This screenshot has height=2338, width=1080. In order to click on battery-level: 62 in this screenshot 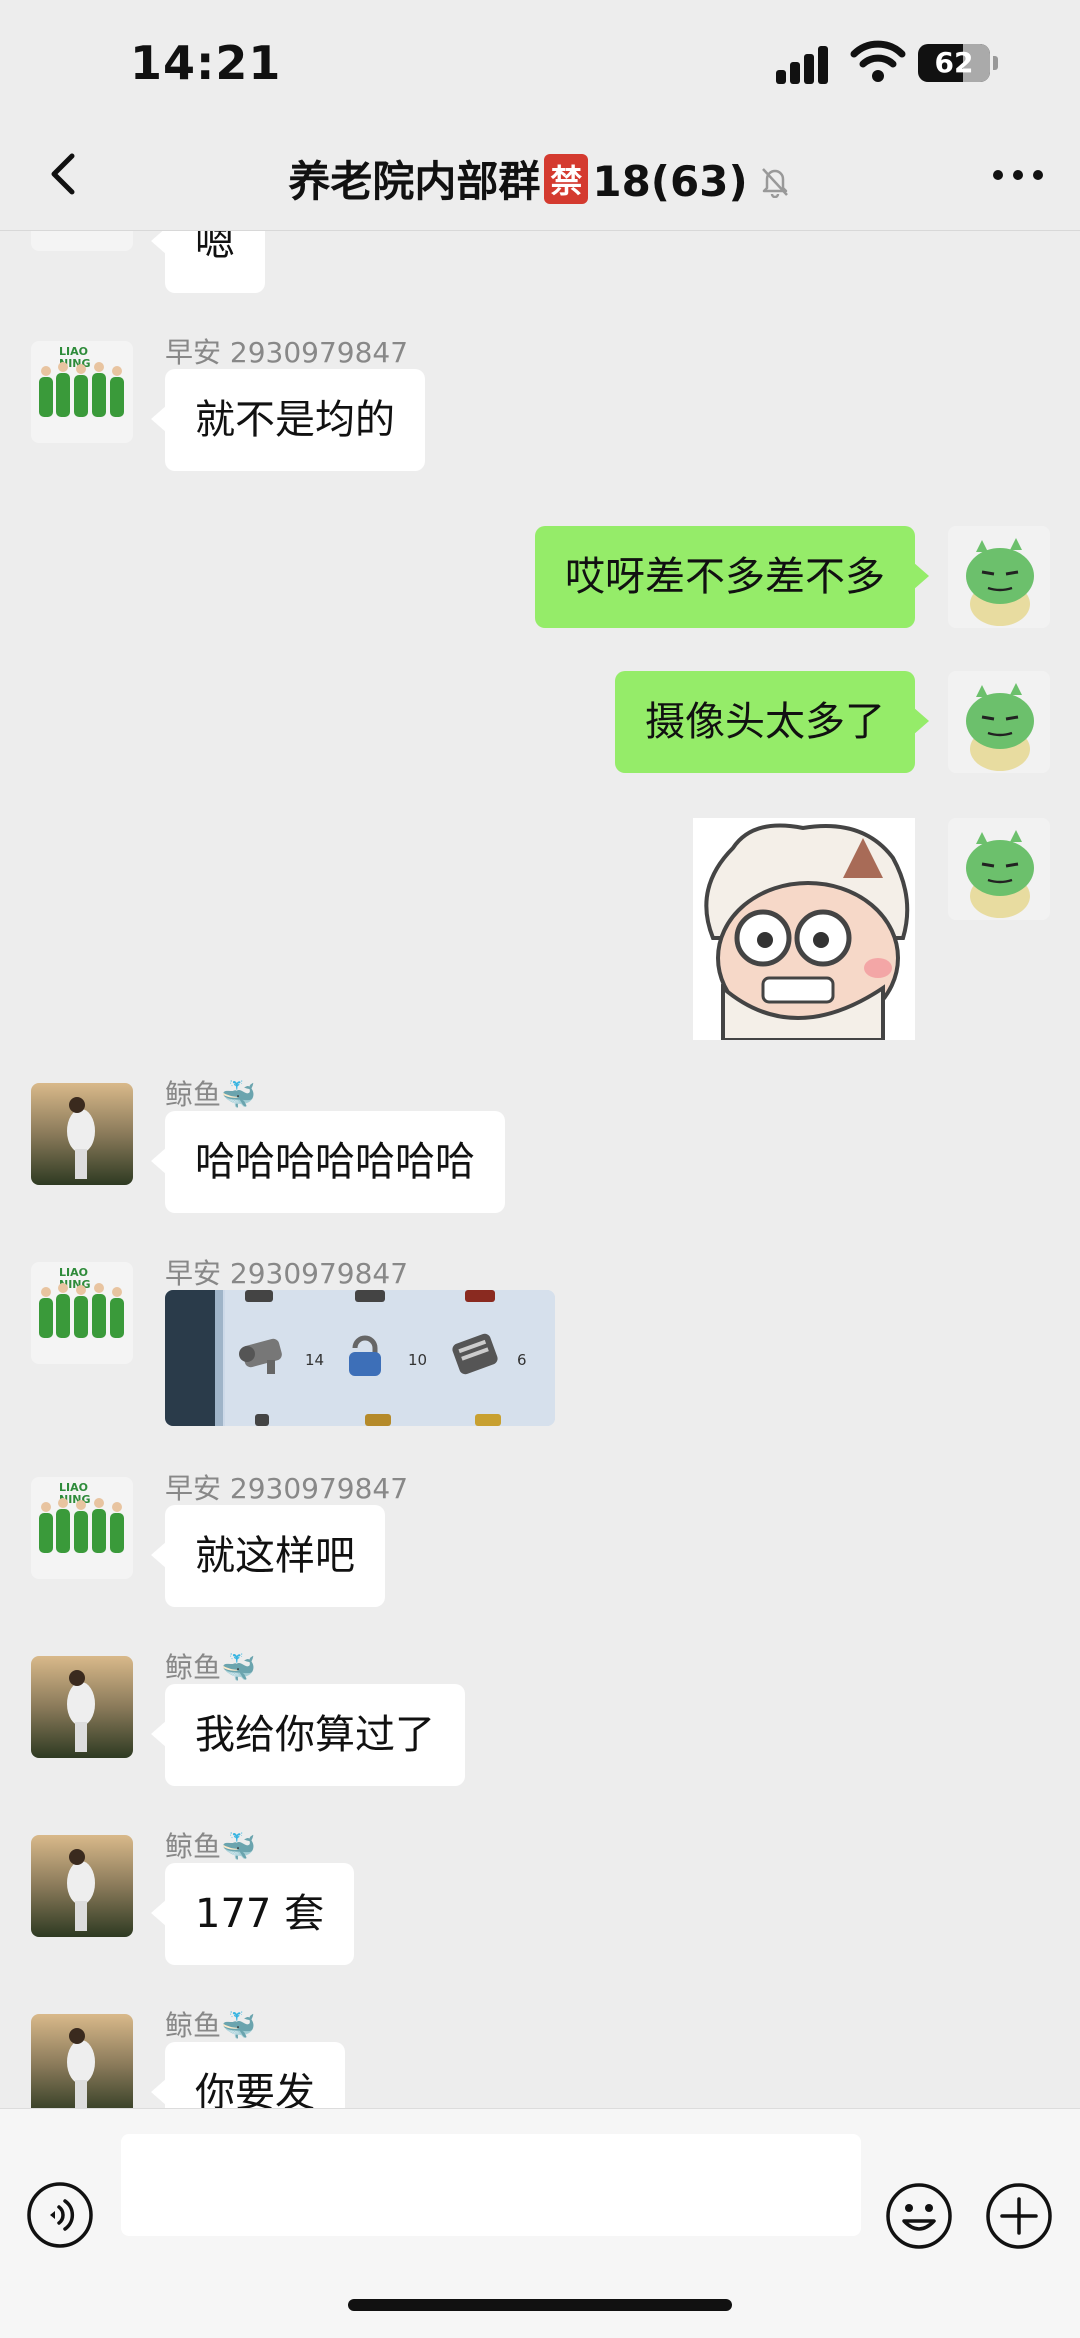, I will do `click(954, 62)`.